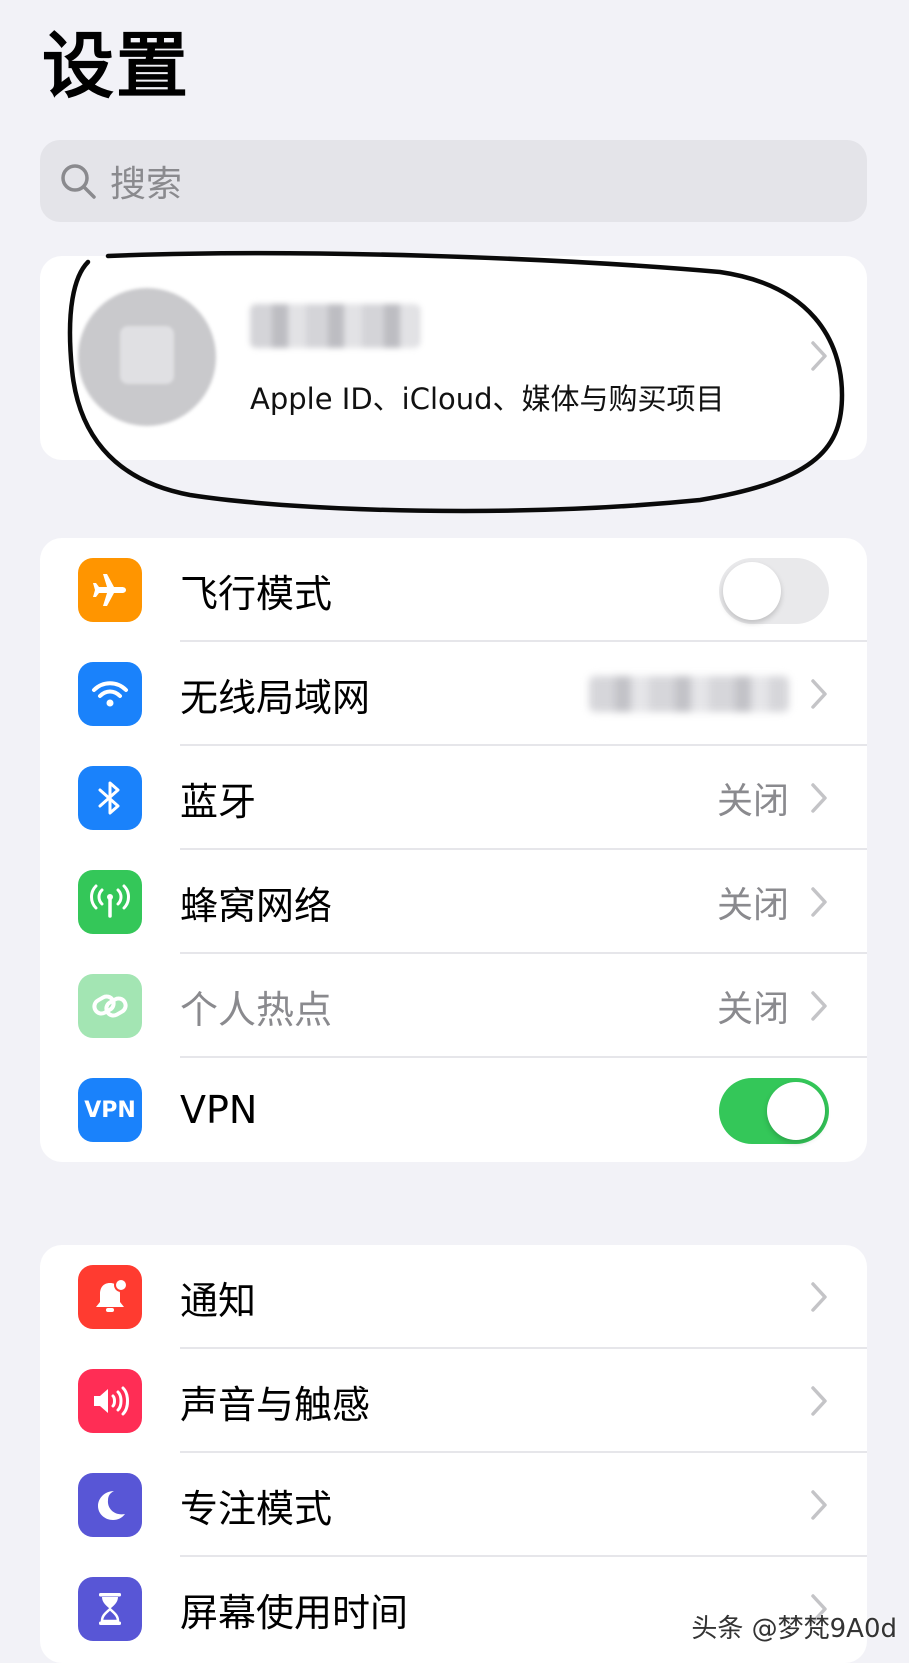 The height and width of the screenshot is (1663, 909). What do you see at coordinates (256, 1508) in the screenshot?
I see `focus-label: 专注模式` at bounding box center [256, 1508].